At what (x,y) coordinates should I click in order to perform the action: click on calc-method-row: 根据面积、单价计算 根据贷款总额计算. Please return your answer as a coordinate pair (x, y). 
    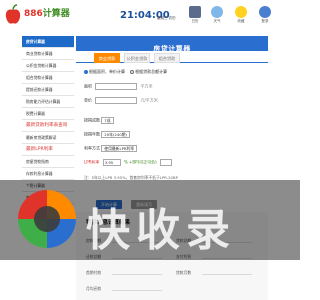
    Looking at the image, I should click on (125, 72).